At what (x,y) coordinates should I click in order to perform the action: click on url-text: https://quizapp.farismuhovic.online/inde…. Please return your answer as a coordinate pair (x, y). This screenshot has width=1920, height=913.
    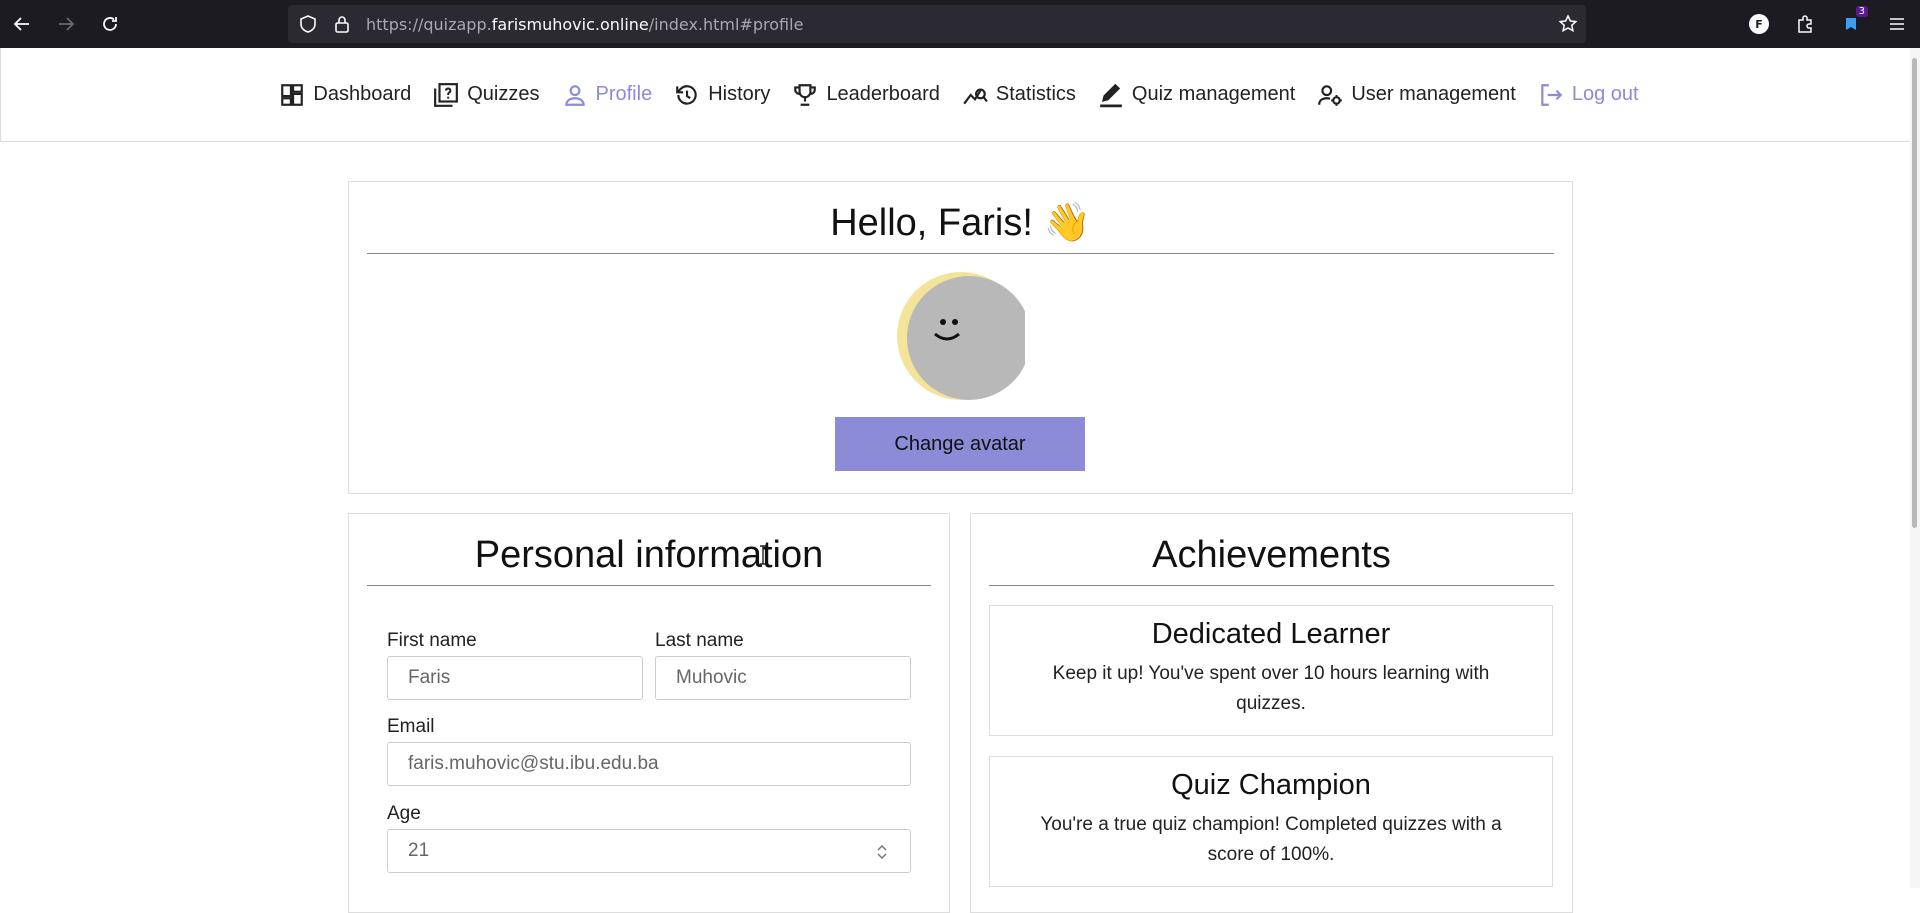
    Looking at the image, I should click on (585, 24).